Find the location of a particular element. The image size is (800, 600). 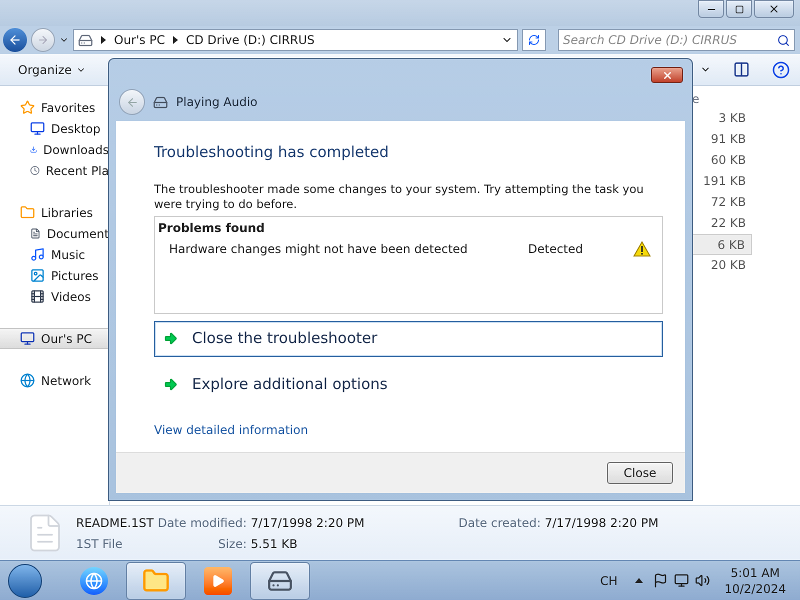

pictures-icon is located at coordinates (37, 275).